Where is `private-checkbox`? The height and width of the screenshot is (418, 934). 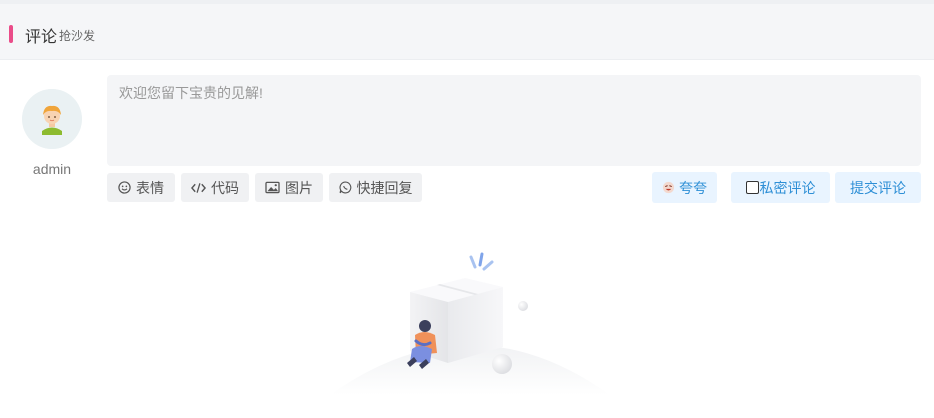
private-checkbox is located at coordinates (752, 187).